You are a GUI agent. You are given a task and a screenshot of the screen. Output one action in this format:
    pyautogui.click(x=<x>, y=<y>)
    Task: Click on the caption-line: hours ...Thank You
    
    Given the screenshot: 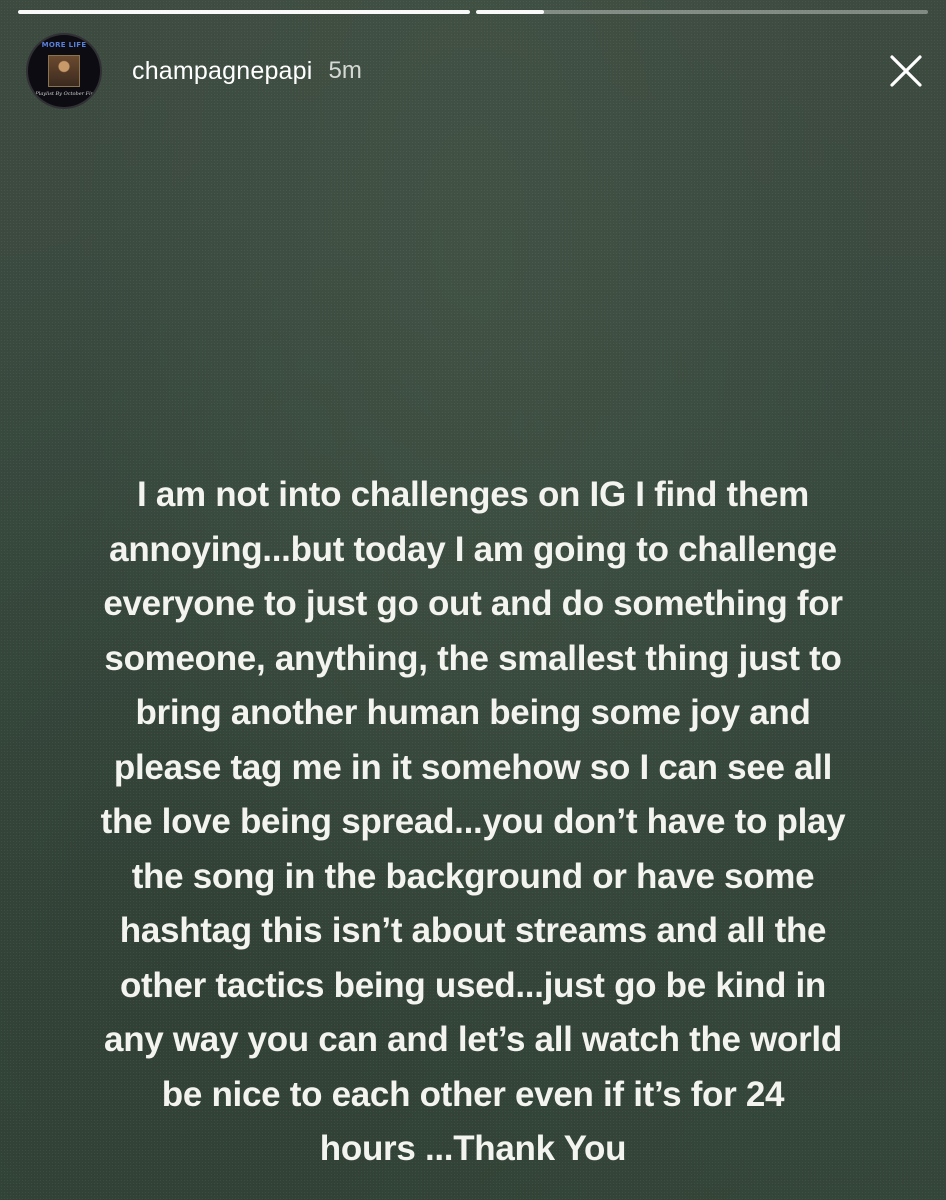 What is the action you would take?
    pyautogui.click(x=473, y=1148)
    